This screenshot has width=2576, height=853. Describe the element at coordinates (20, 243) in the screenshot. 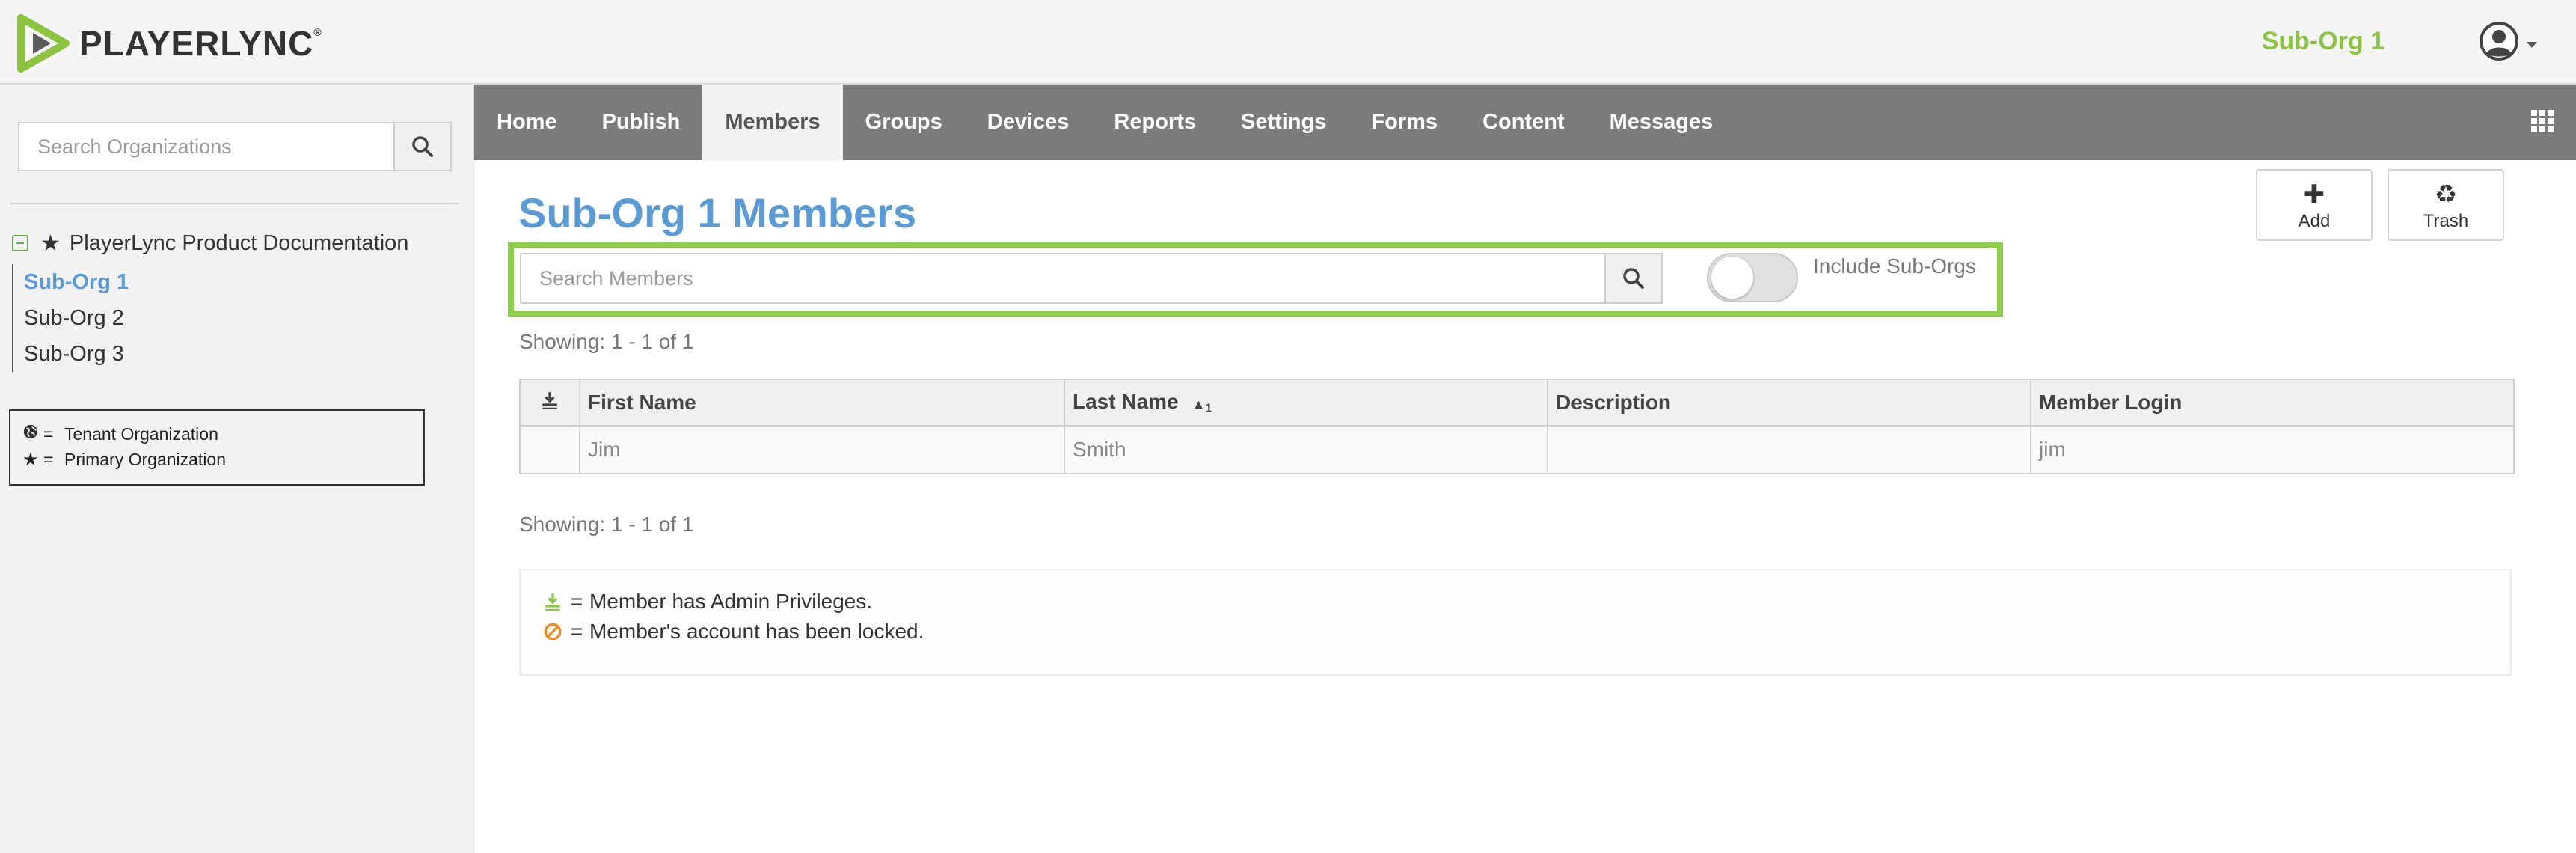

I see `collapse-icon` at that location.